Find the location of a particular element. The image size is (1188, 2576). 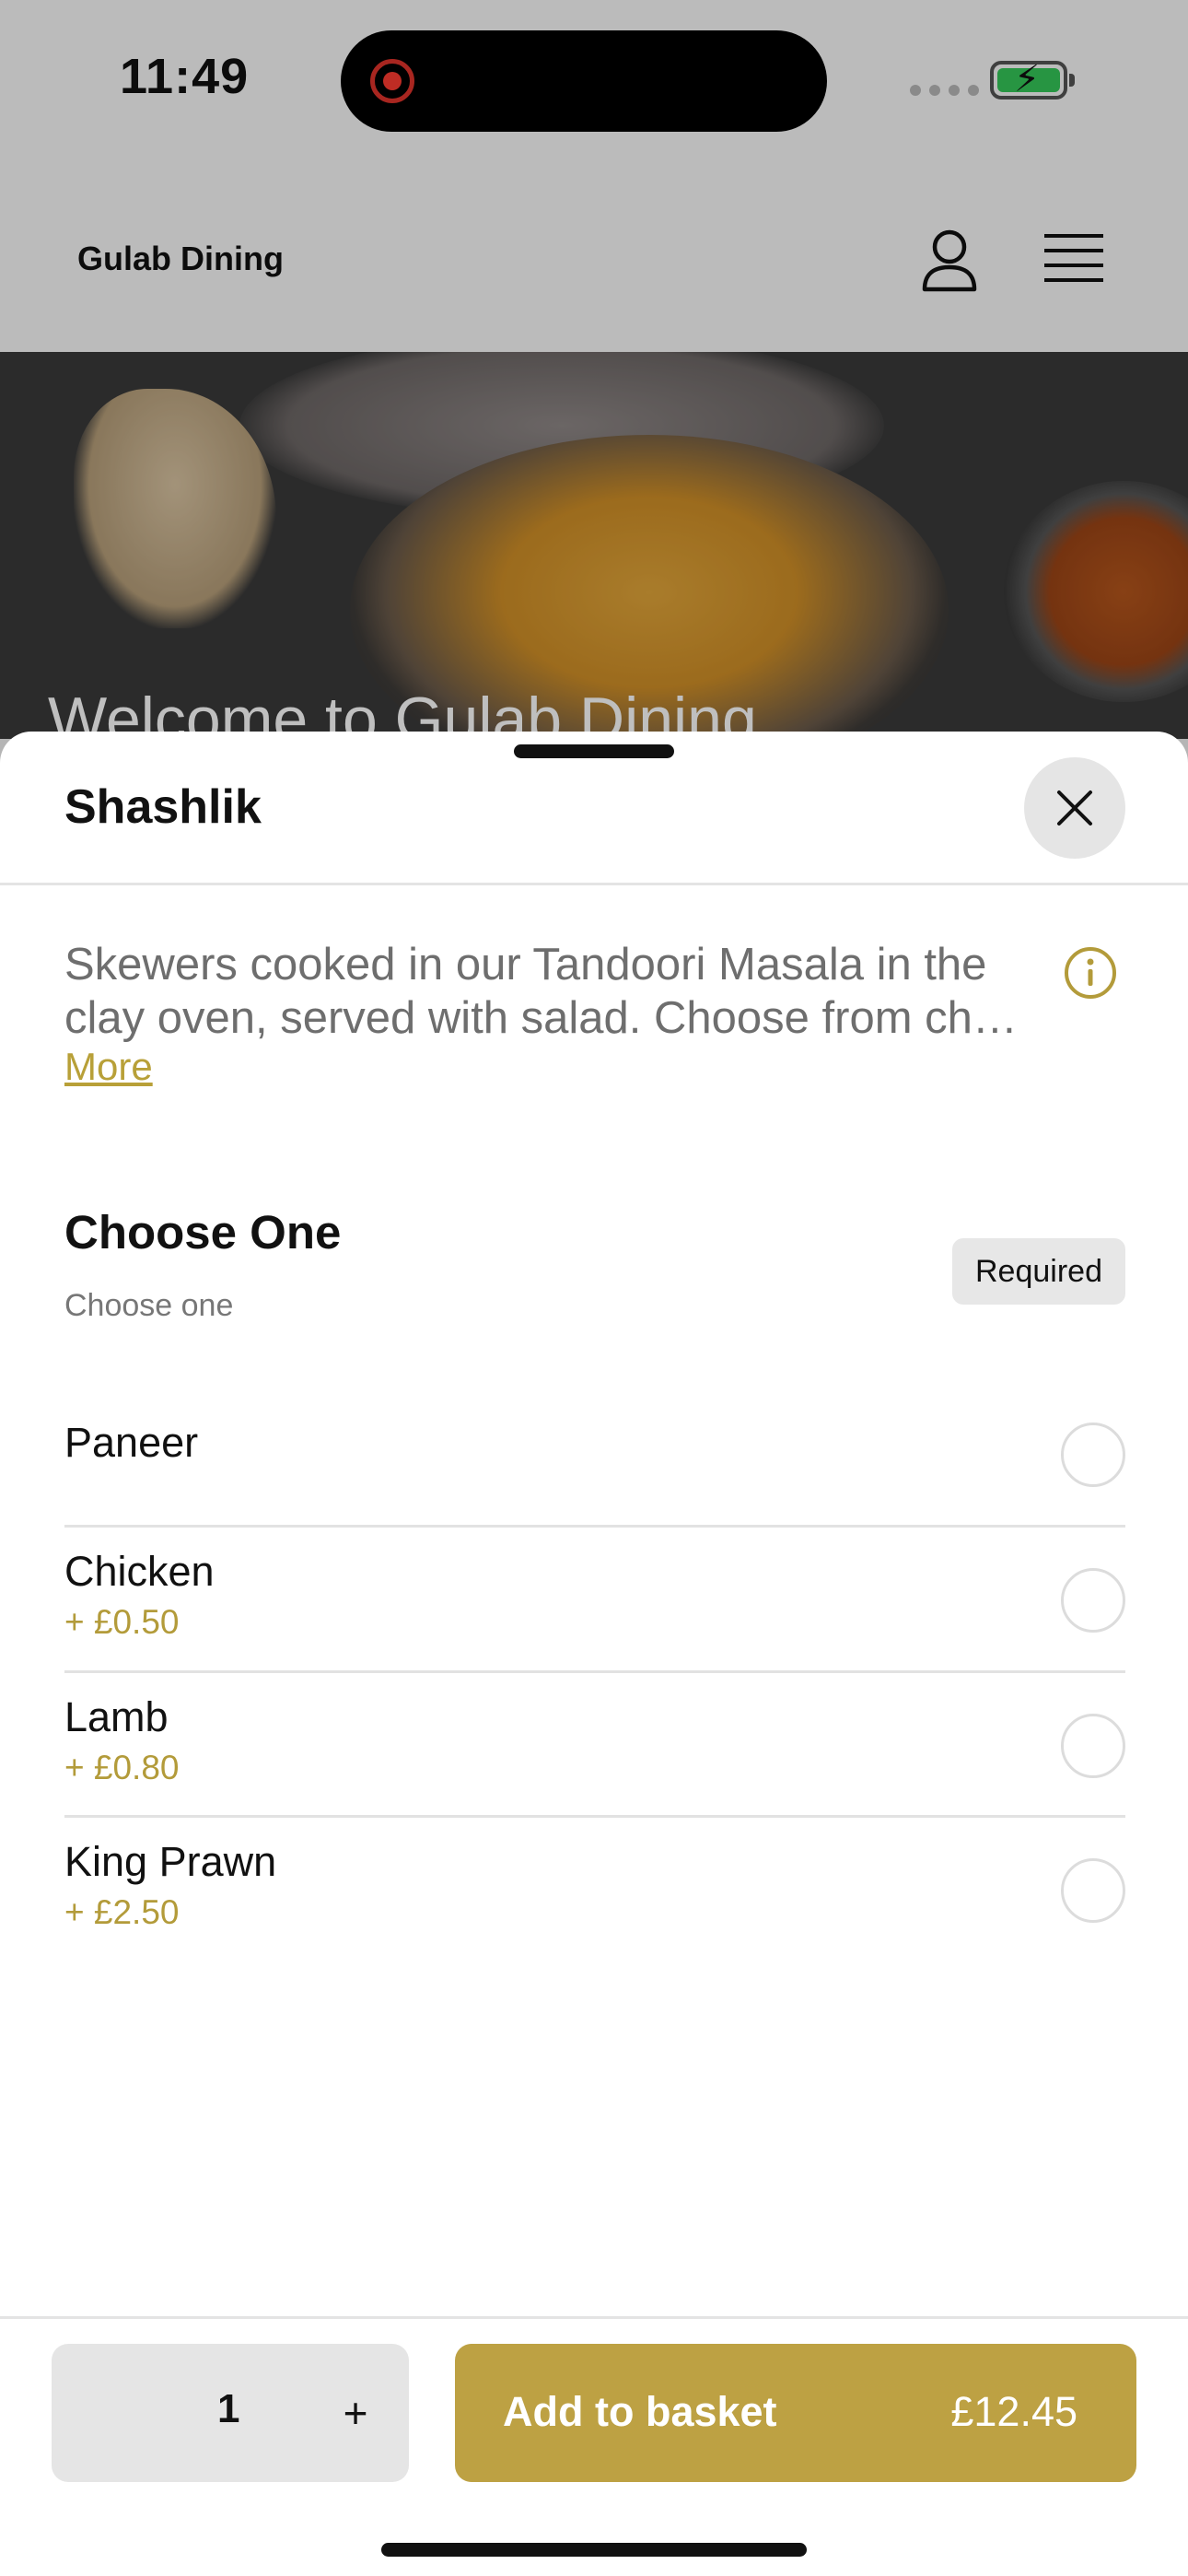

option-name: Paneer is located at coordinates (131, 1442).